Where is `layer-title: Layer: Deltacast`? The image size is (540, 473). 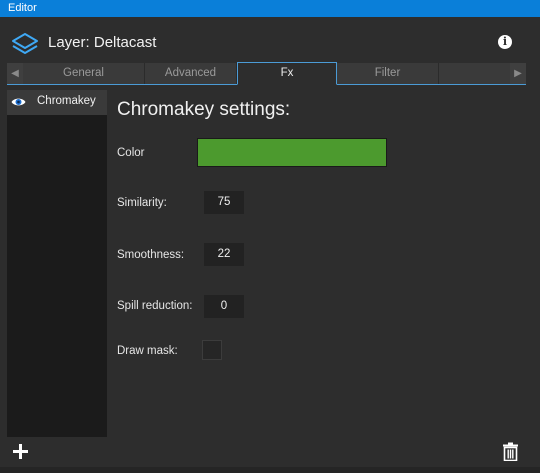
layer-title: Layer: Deltacast is located at coordinates (102, 42).